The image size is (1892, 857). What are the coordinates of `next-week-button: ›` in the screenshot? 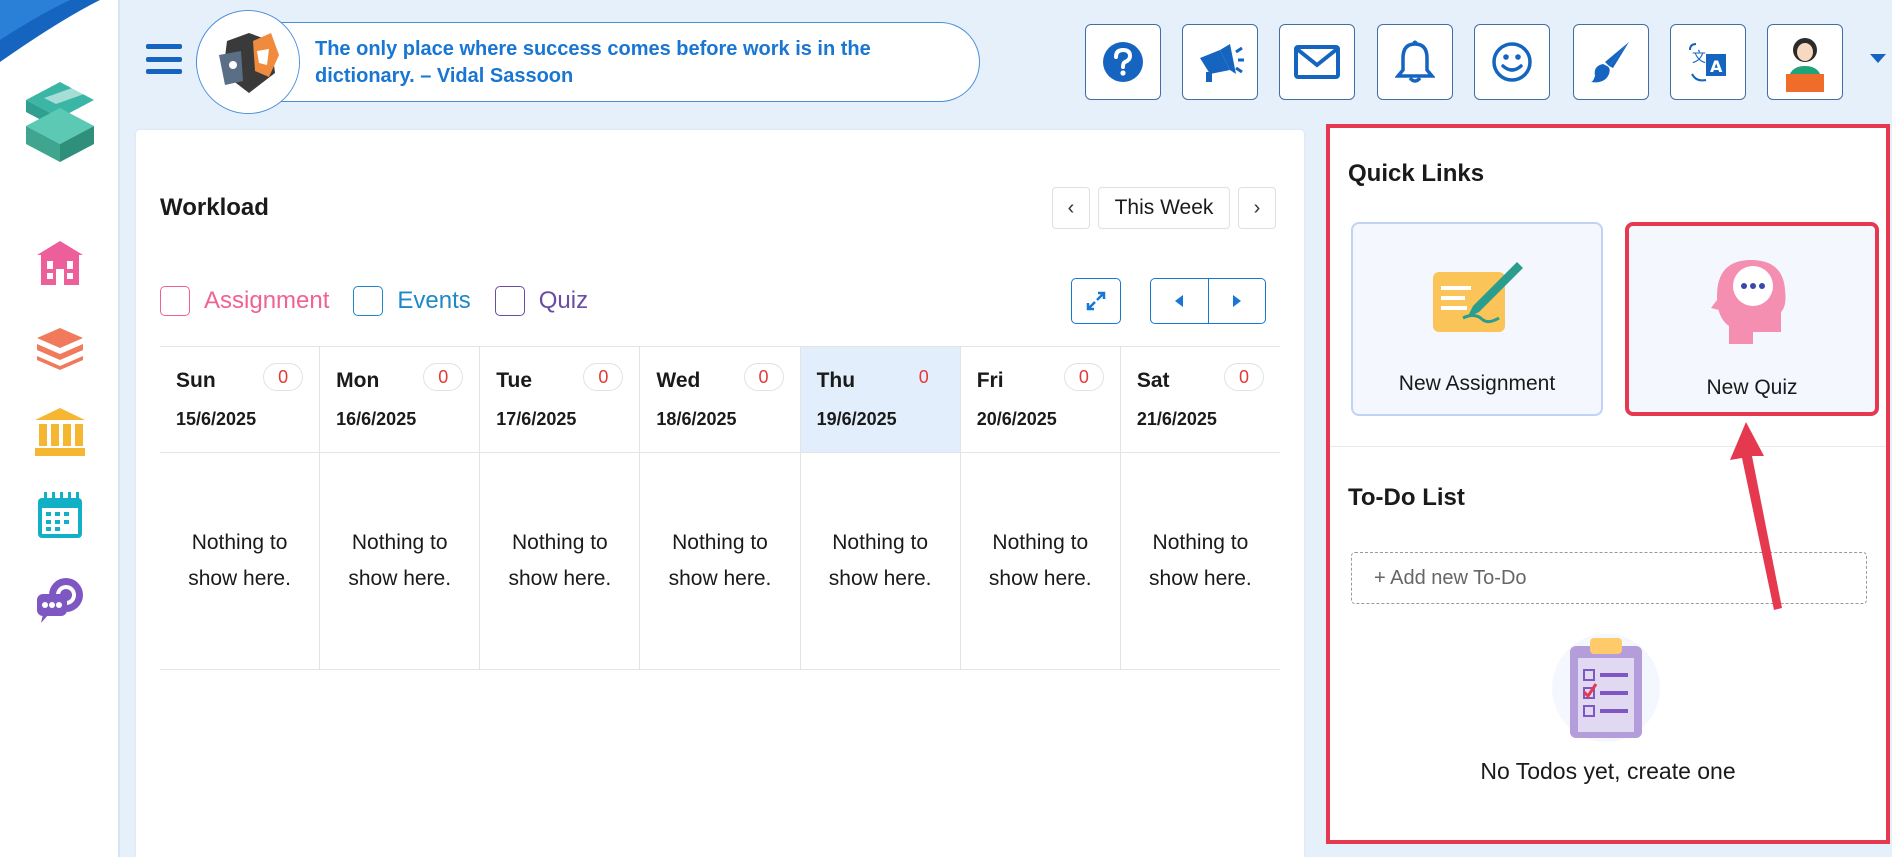 It's located at (1257, 208).